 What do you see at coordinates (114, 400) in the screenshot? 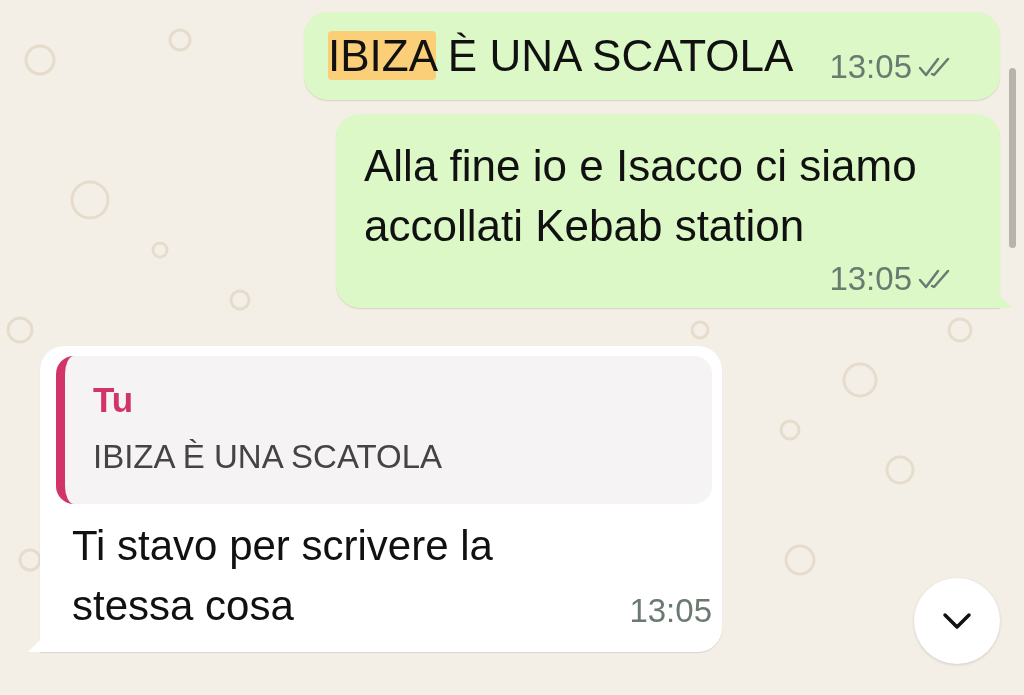
I see `quote-author: Tu` at bounding box center [114, 400].